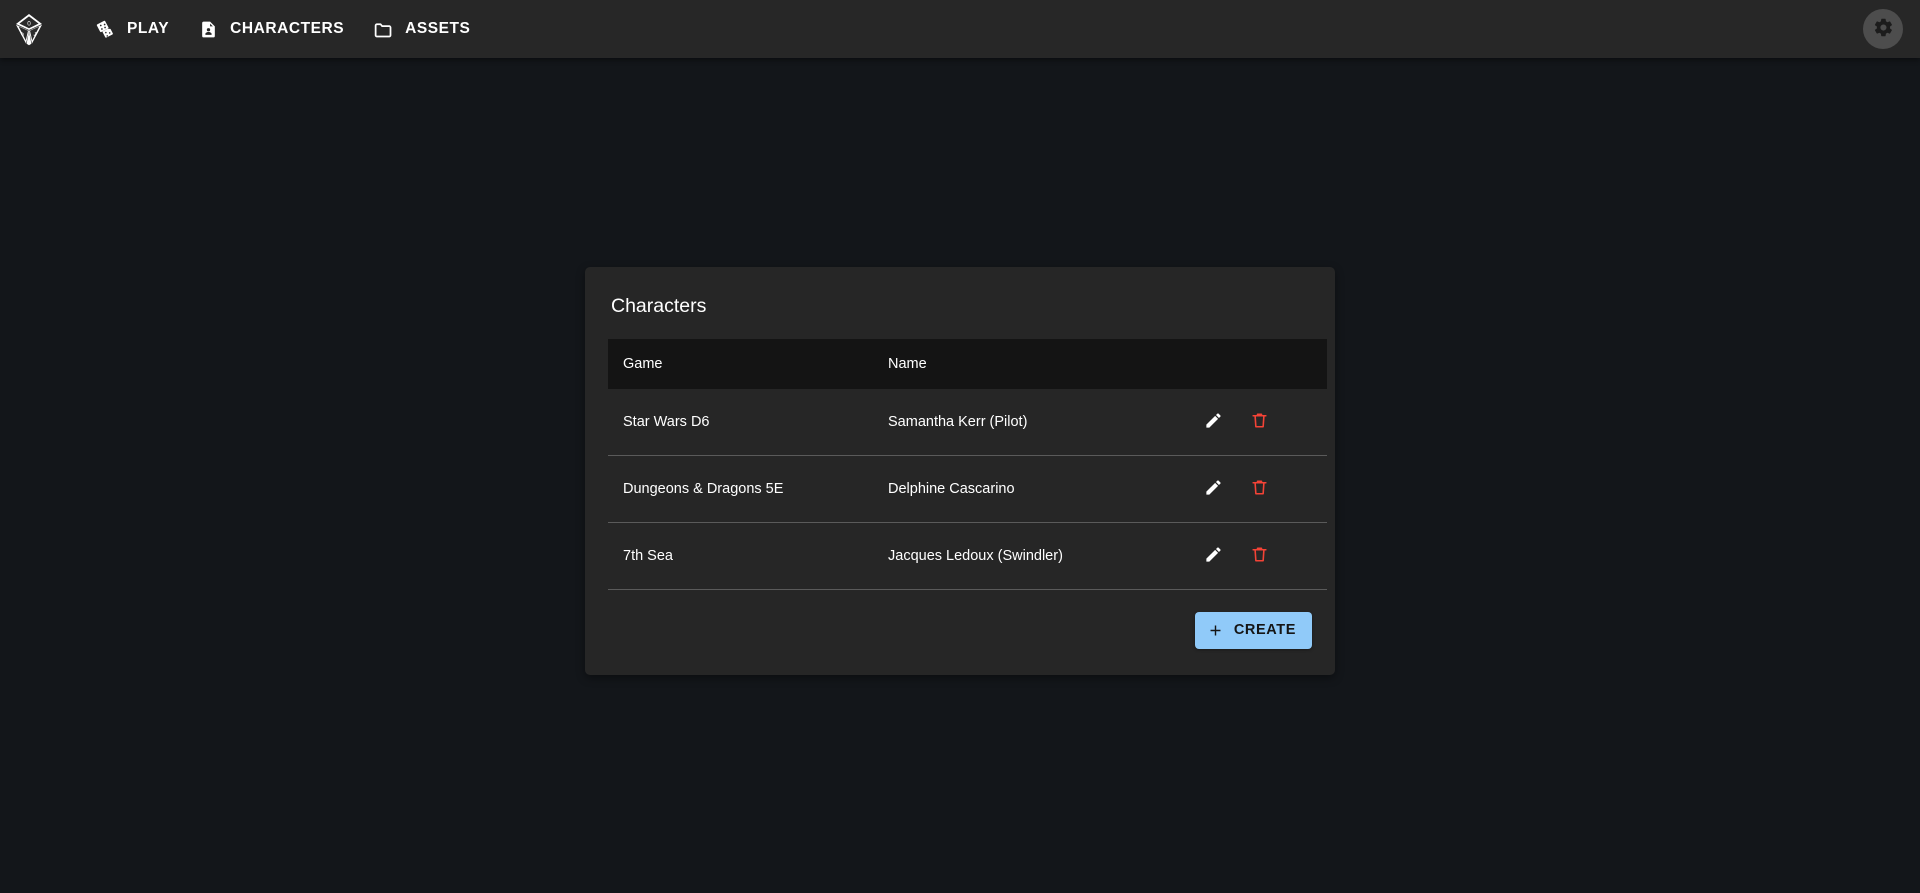 The width and height of the screenshot is (1920, 893). Describe the element at coordinates (1264, 630) in the screenshot. I see `create-button-label: CREATE` at that location.